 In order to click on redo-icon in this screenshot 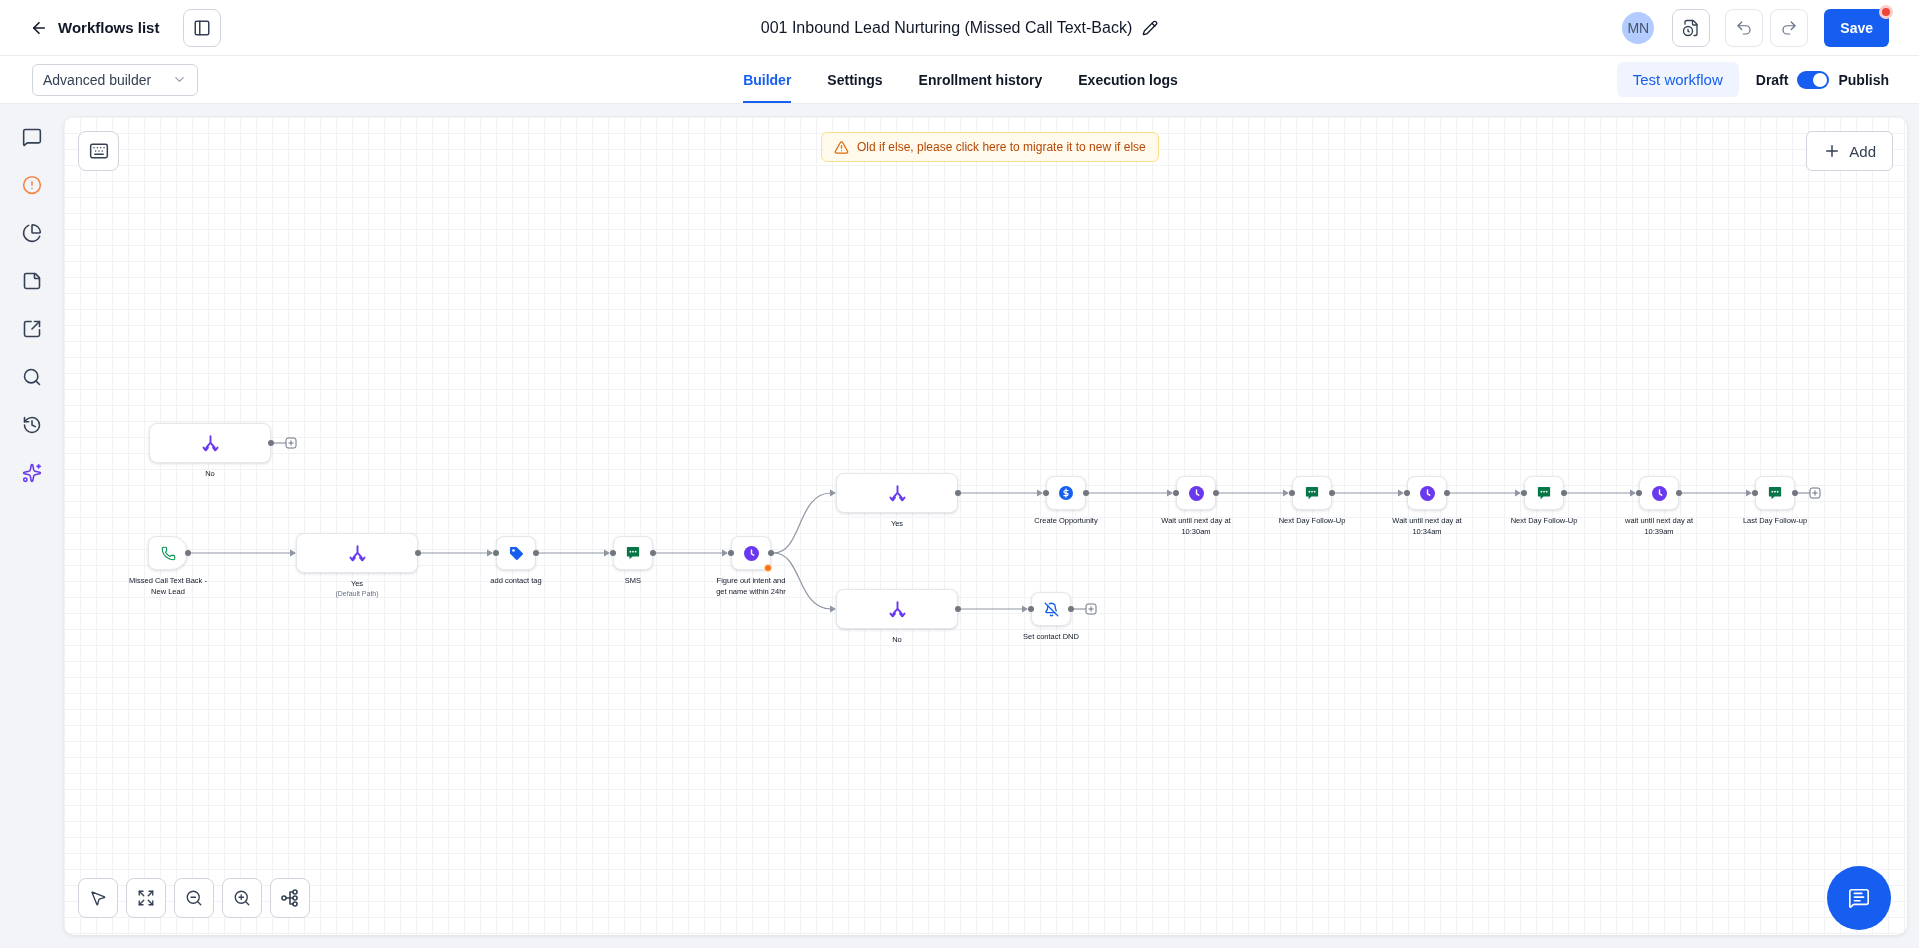, I will do `click(1789, 27)`.